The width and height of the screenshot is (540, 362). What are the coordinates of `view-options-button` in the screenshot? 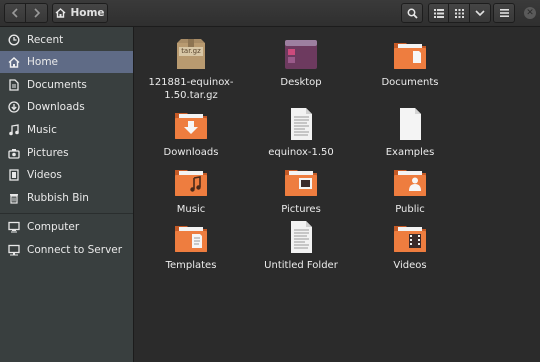 It's located at (480, 13).